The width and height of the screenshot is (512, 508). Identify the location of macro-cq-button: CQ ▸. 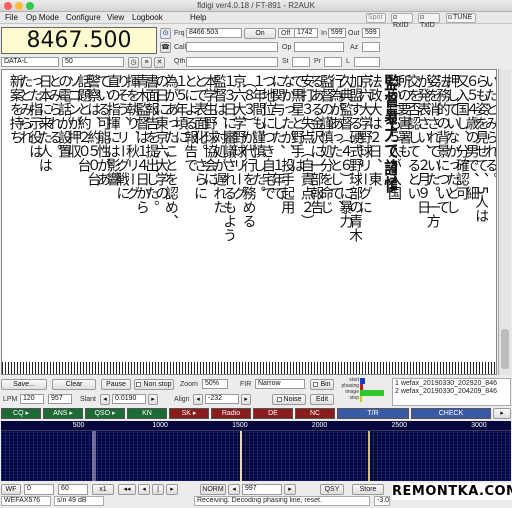
(21, 413).